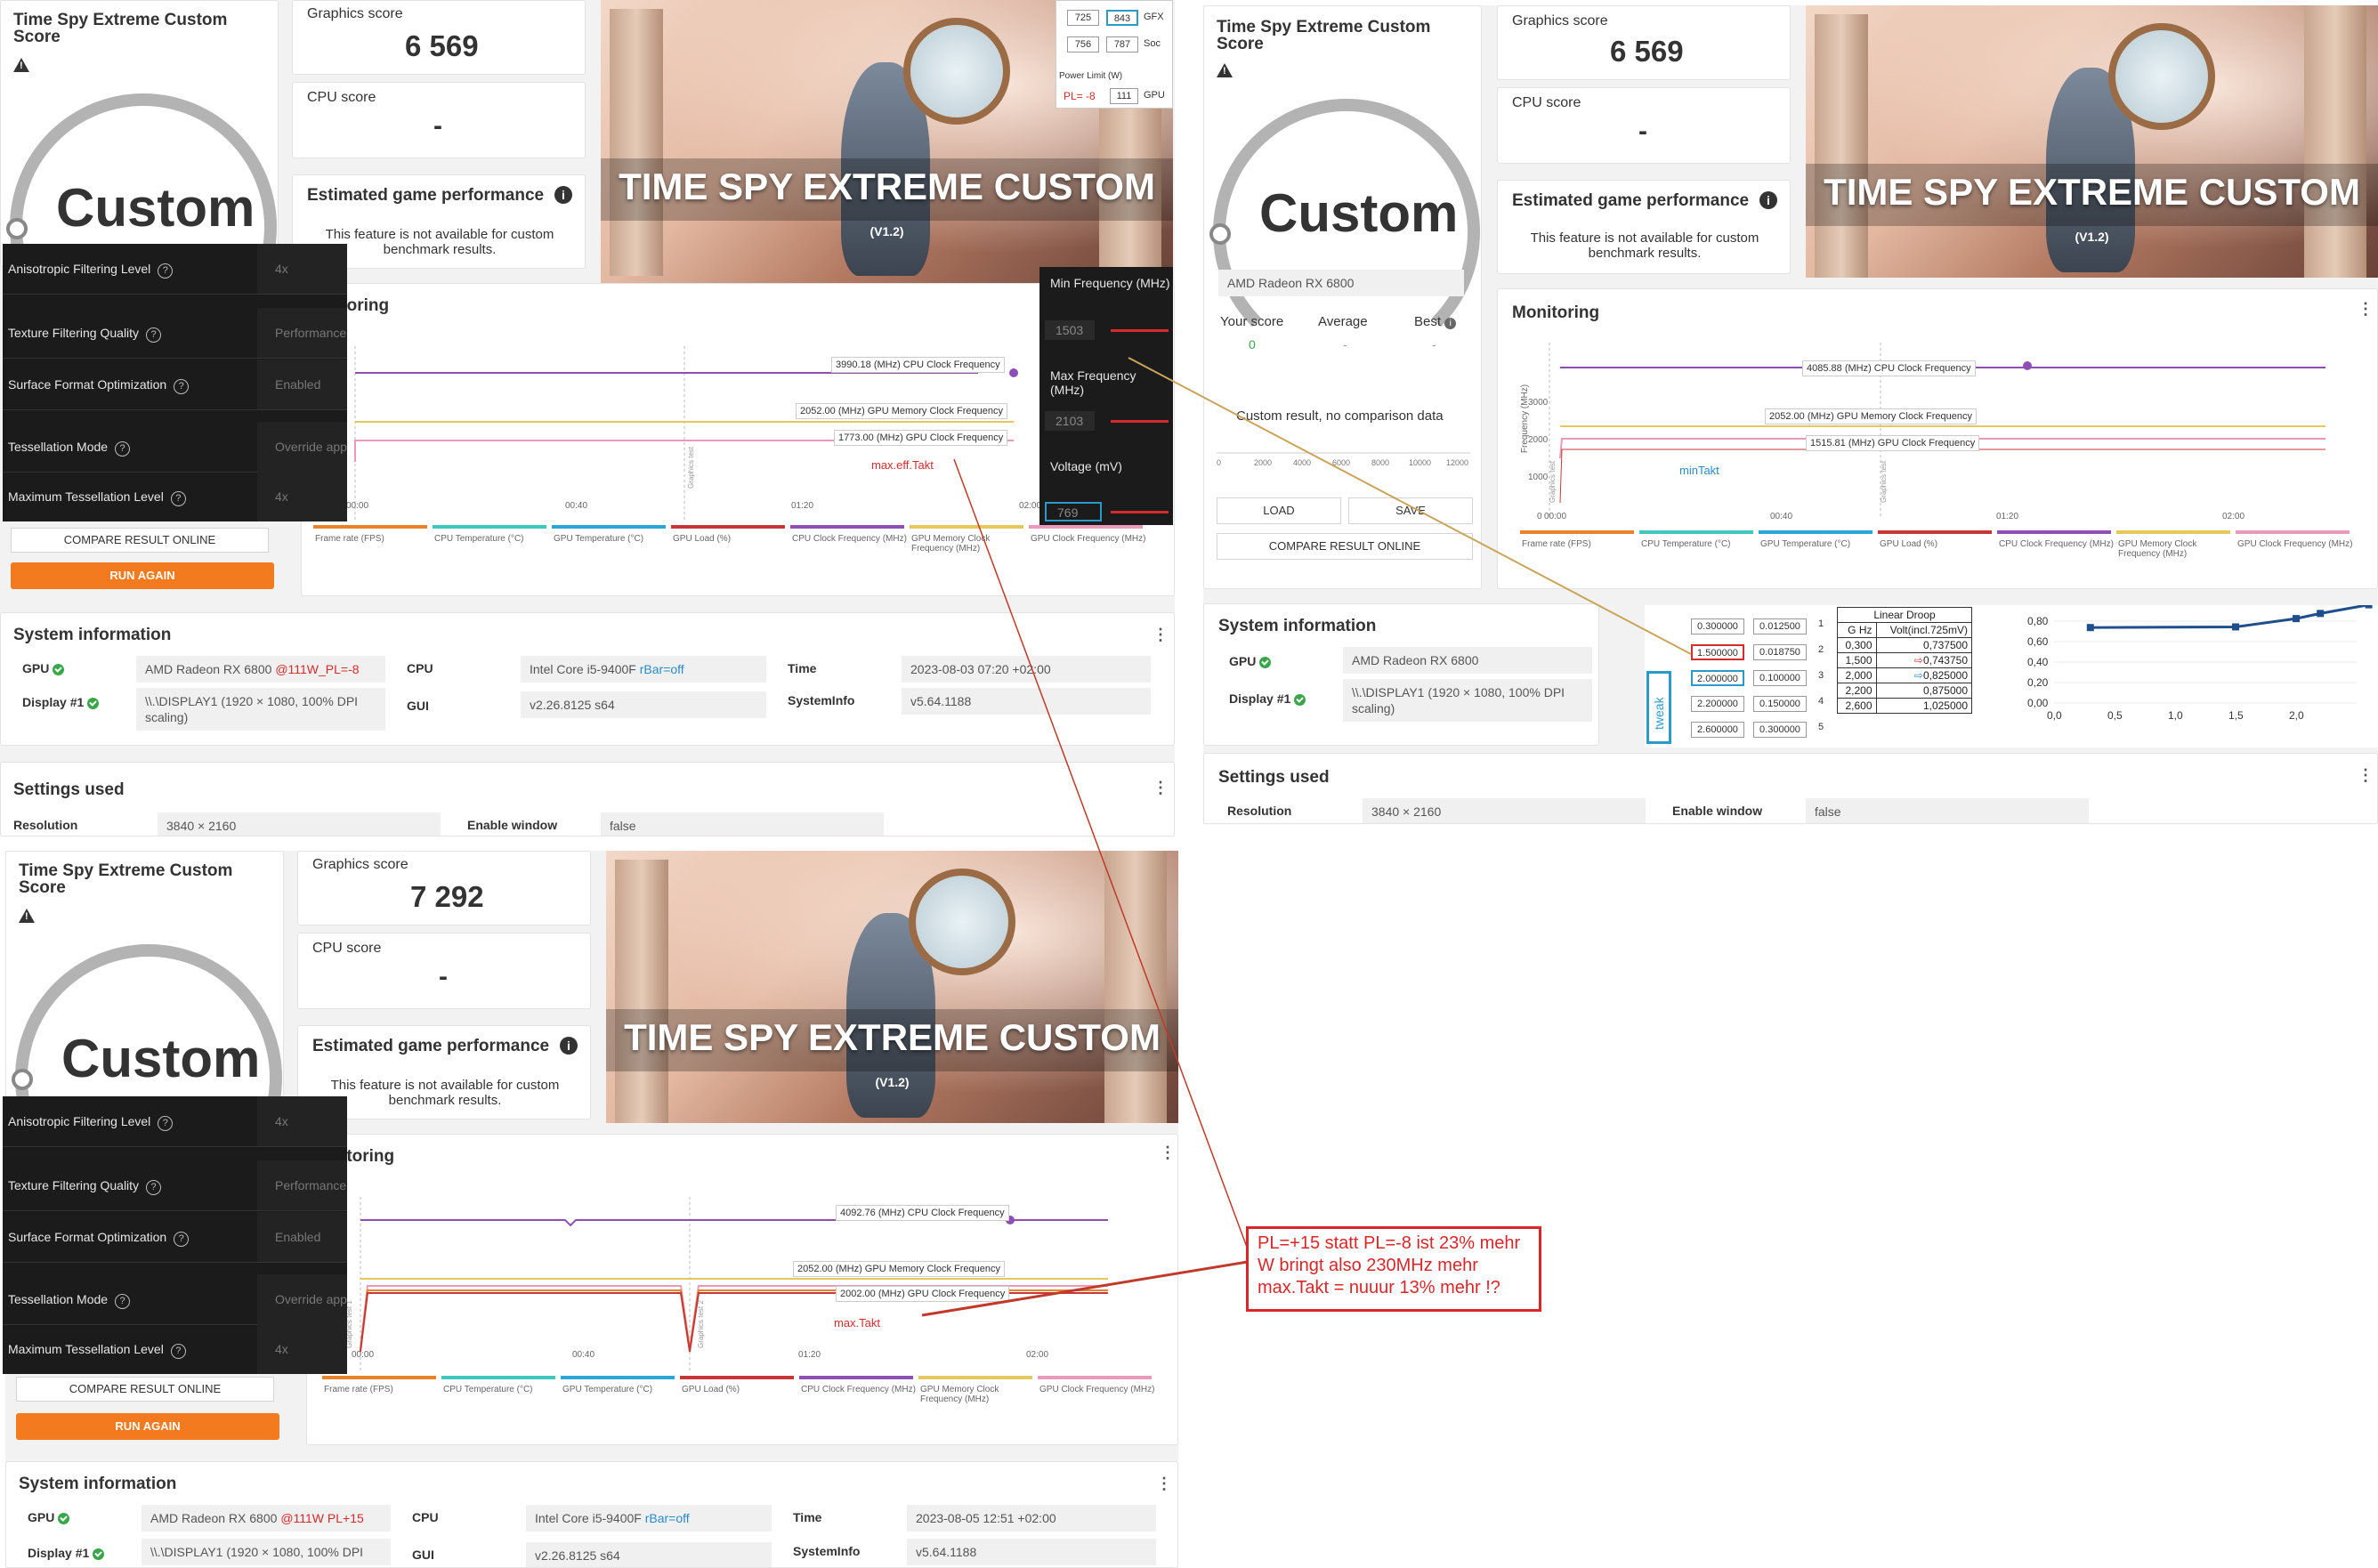 The width and height of the screenshot is (2378, 1568). Describe the element at coordinates (1780, 626) in the screenshot. I see `vf-volt-input: 0.012500` at that location.